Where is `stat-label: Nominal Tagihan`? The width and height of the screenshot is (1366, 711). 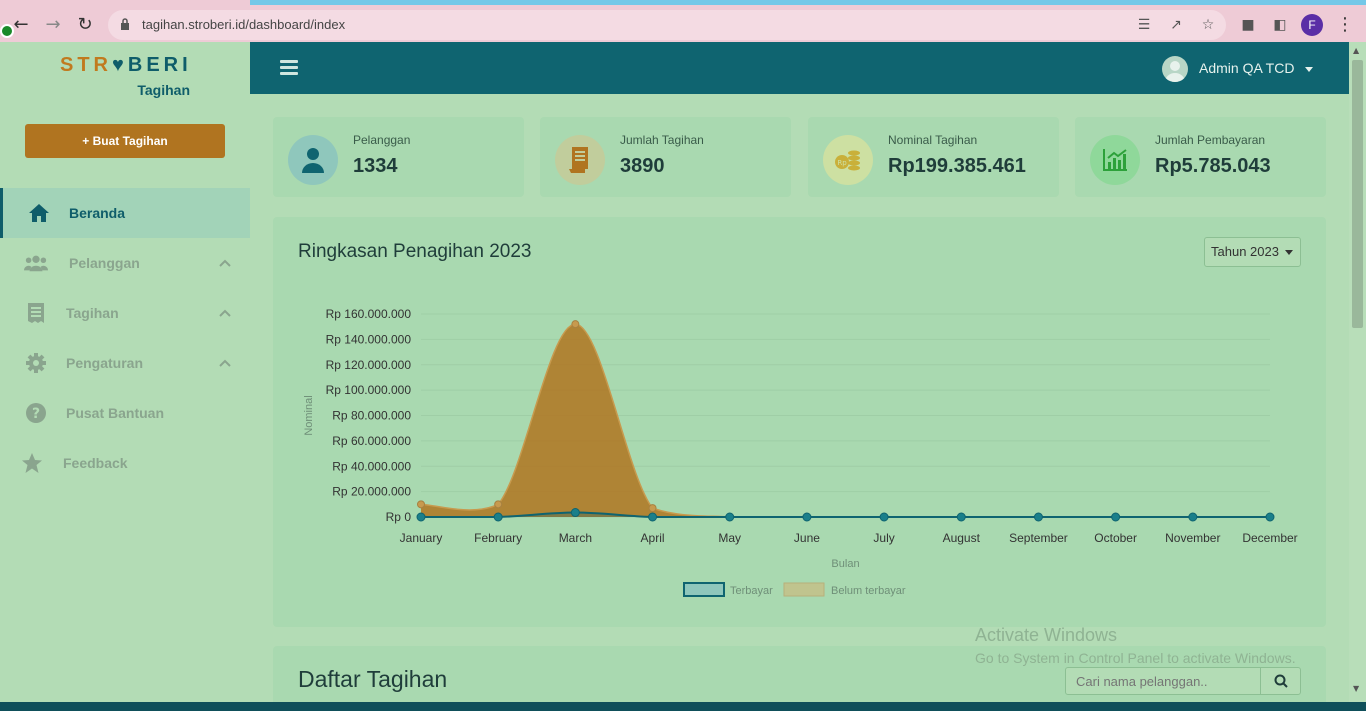 stat-label: Nominal Tagihan is located at coordinates (933, 140).